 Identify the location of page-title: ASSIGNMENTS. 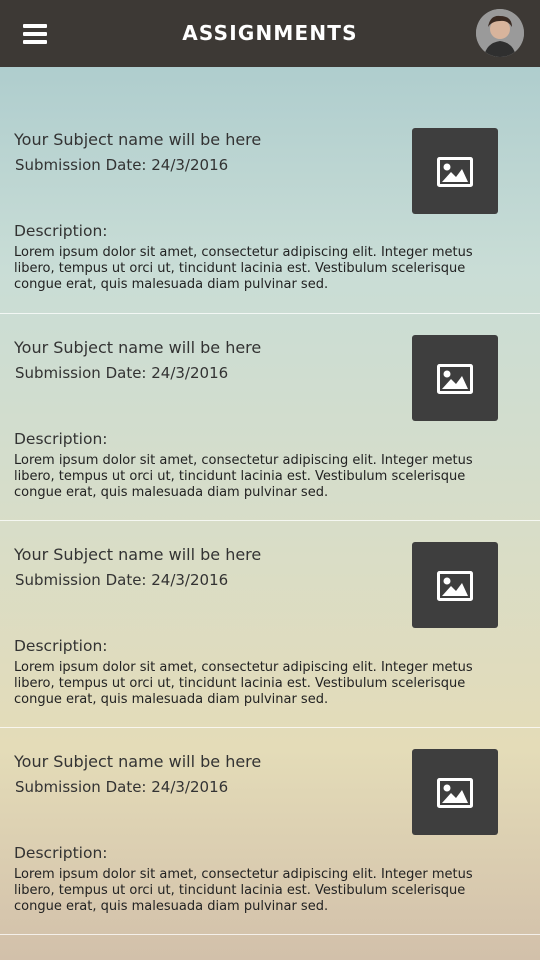
(270, 33).